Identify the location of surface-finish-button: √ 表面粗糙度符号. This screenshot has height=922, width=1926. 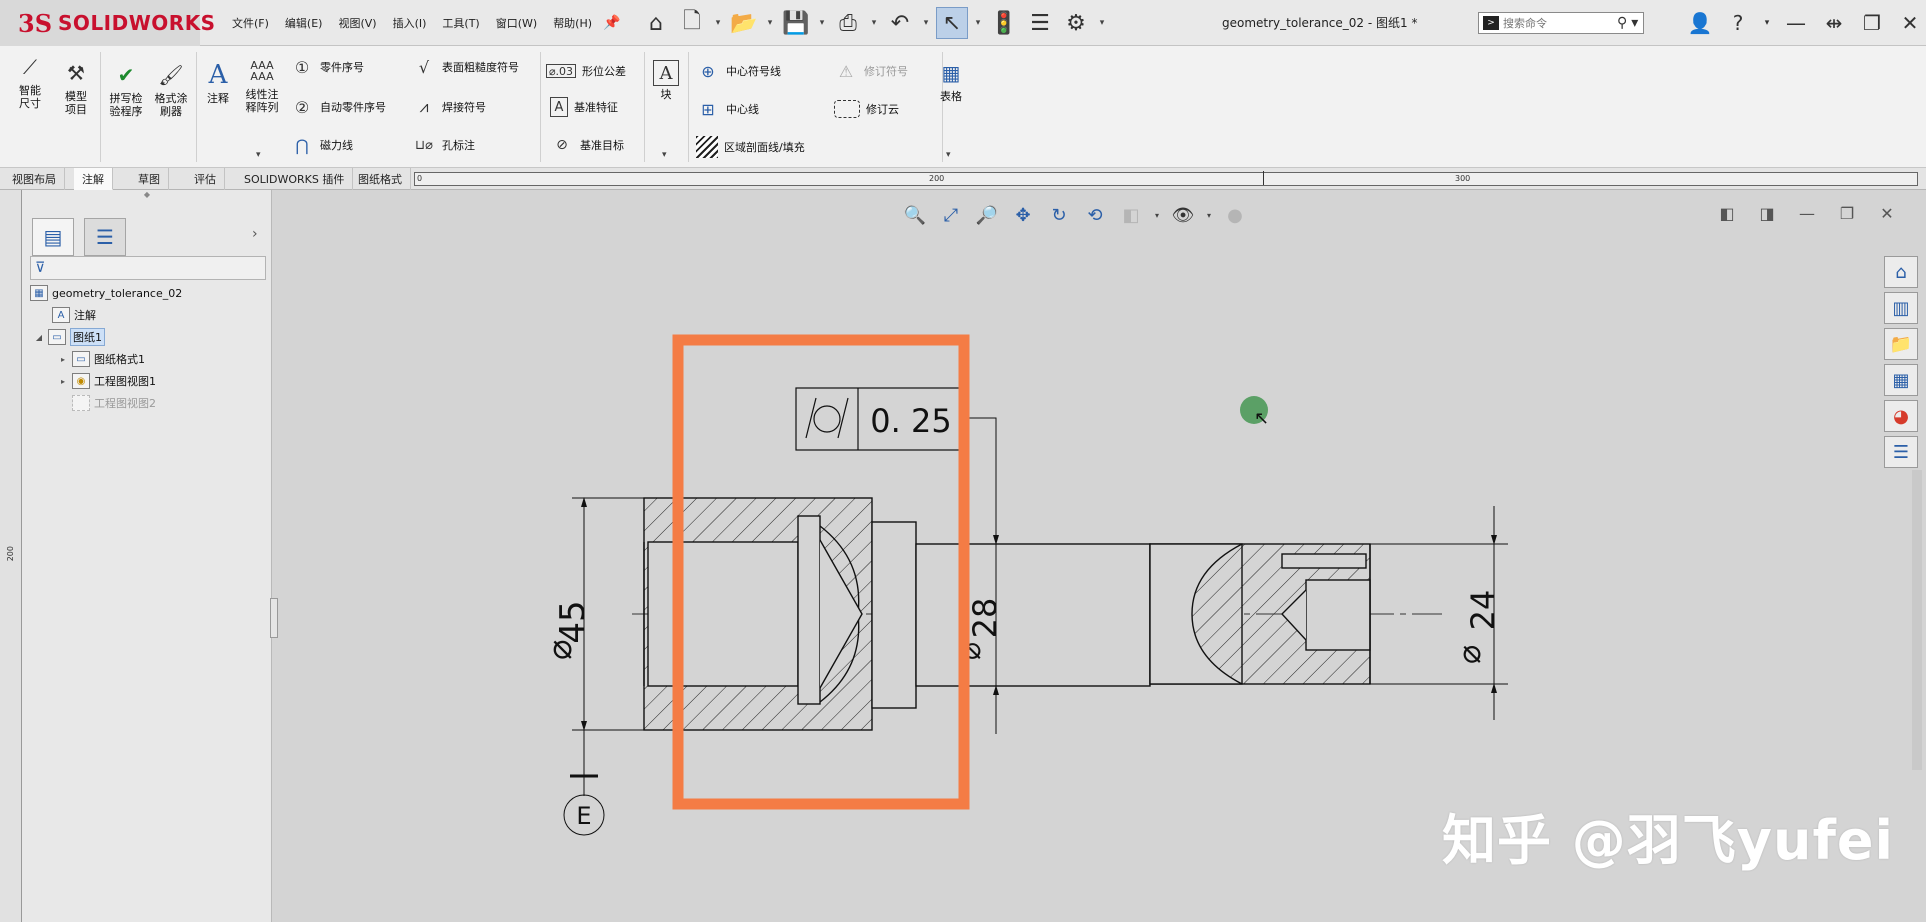
(465, 67).